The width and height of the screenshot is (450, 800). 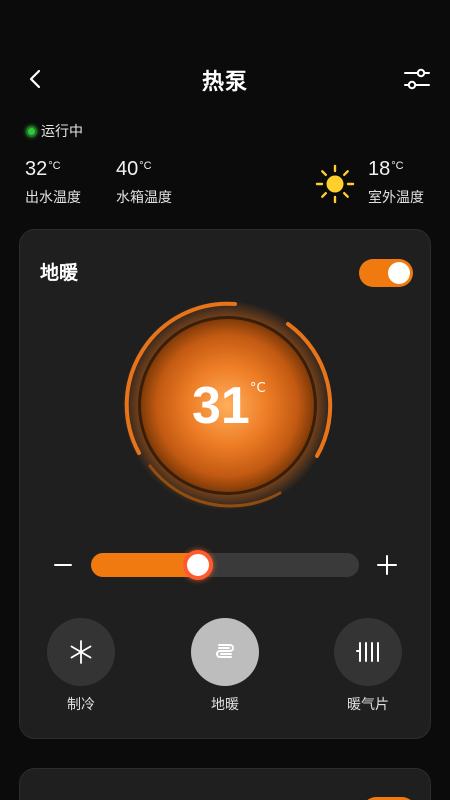 What do you see at coordinates (134, 169) in the screenshot?
I see `tank-temperature-value: 40°C` at bounding box center [134, 169].